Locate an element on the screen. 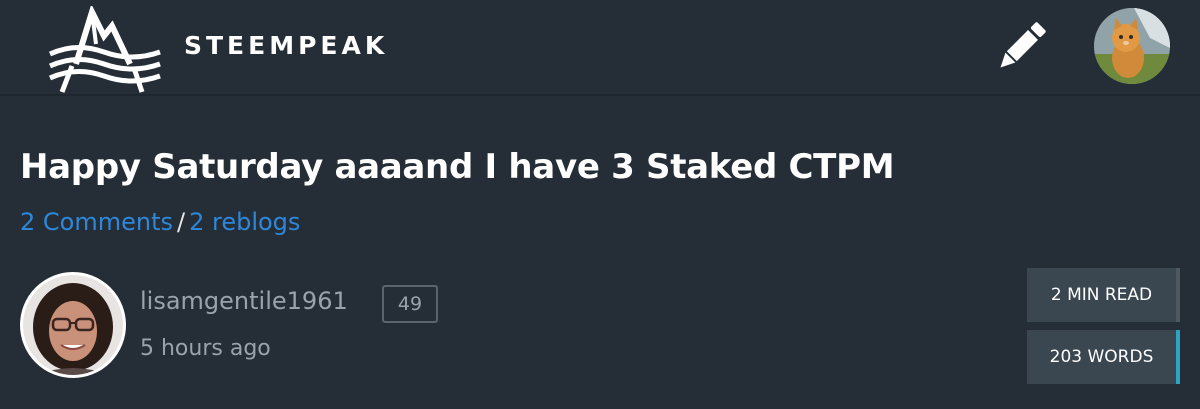  user-avatar is located at coordinates (1132, 46).